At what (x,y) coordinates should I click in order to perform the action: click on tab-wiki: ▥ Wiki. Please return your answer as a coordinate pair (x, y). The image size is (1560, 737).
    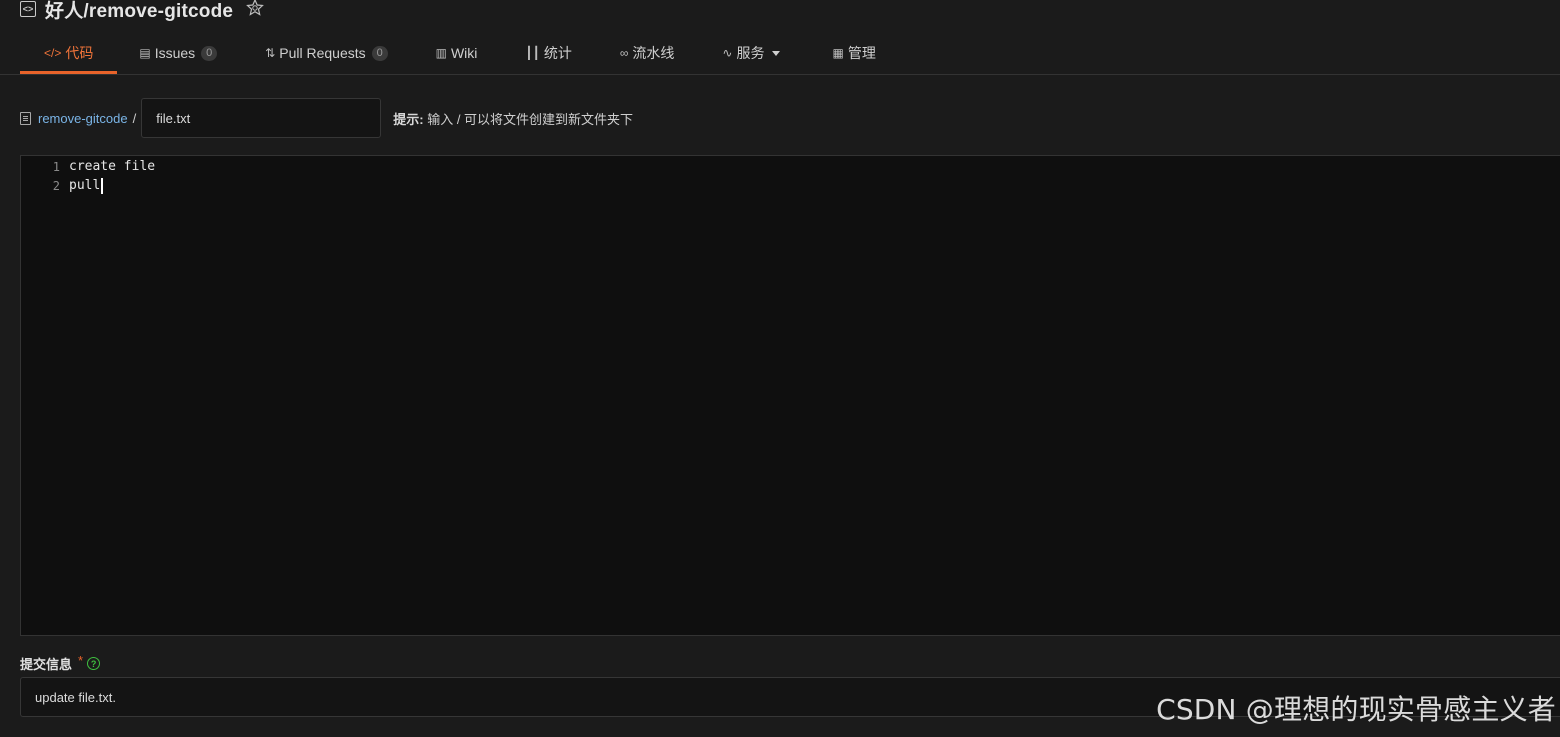
    Looking at the image, I should click on (457, 53).